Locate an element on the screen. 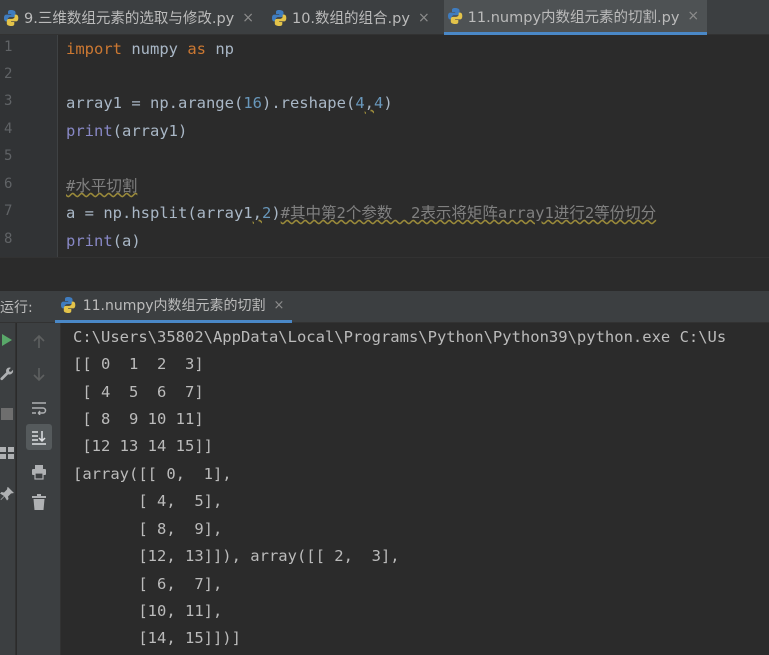  code-line-6: #水平切割 is located at coordinates (101, 186).